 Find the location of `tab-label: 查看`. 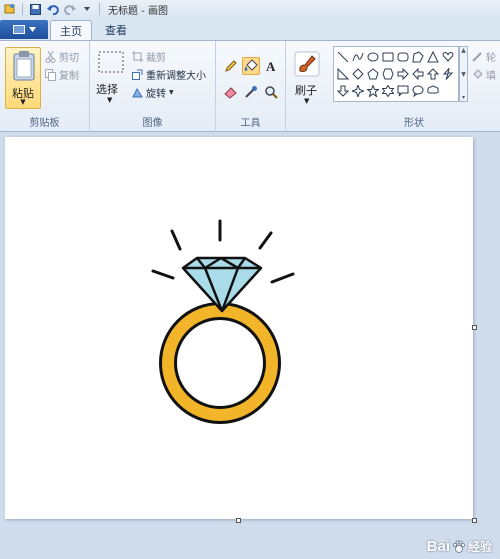

tab-label: 查看 is located at coordinates (116, 30).